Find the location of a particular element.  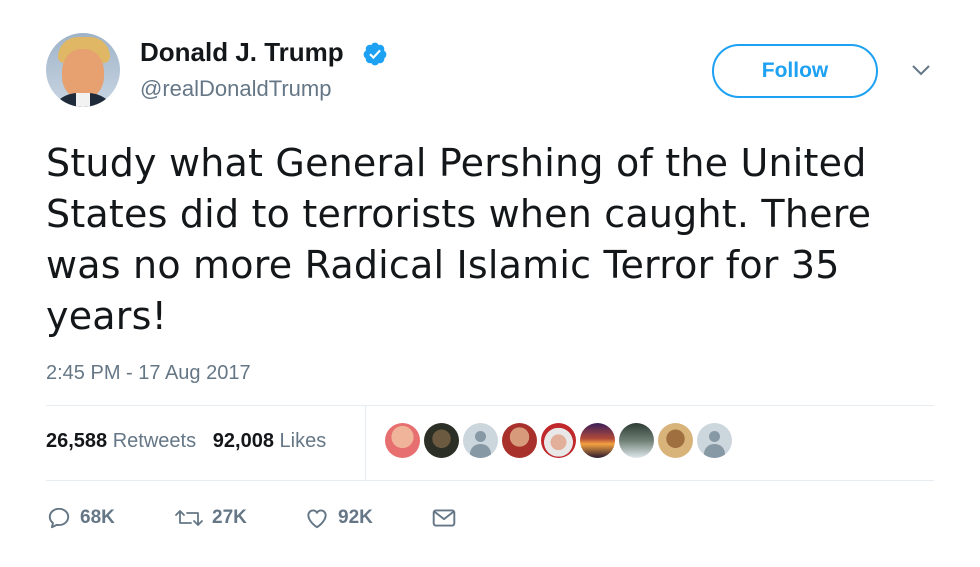

engagement-stats: 26,588 Retweets 92,008 Likes is located at coordinates (186, 441).